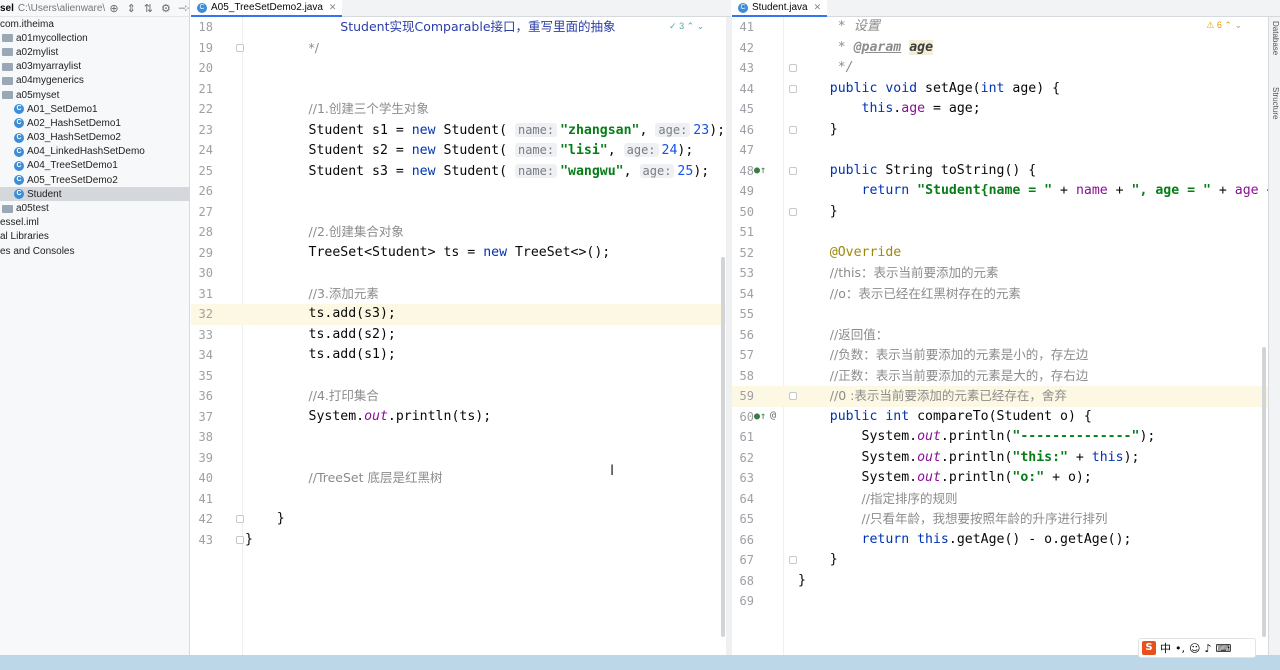  Describe the element at coordinates (131, 8) in the screenshot. I see `collapse-icon: ⇕` at that location.